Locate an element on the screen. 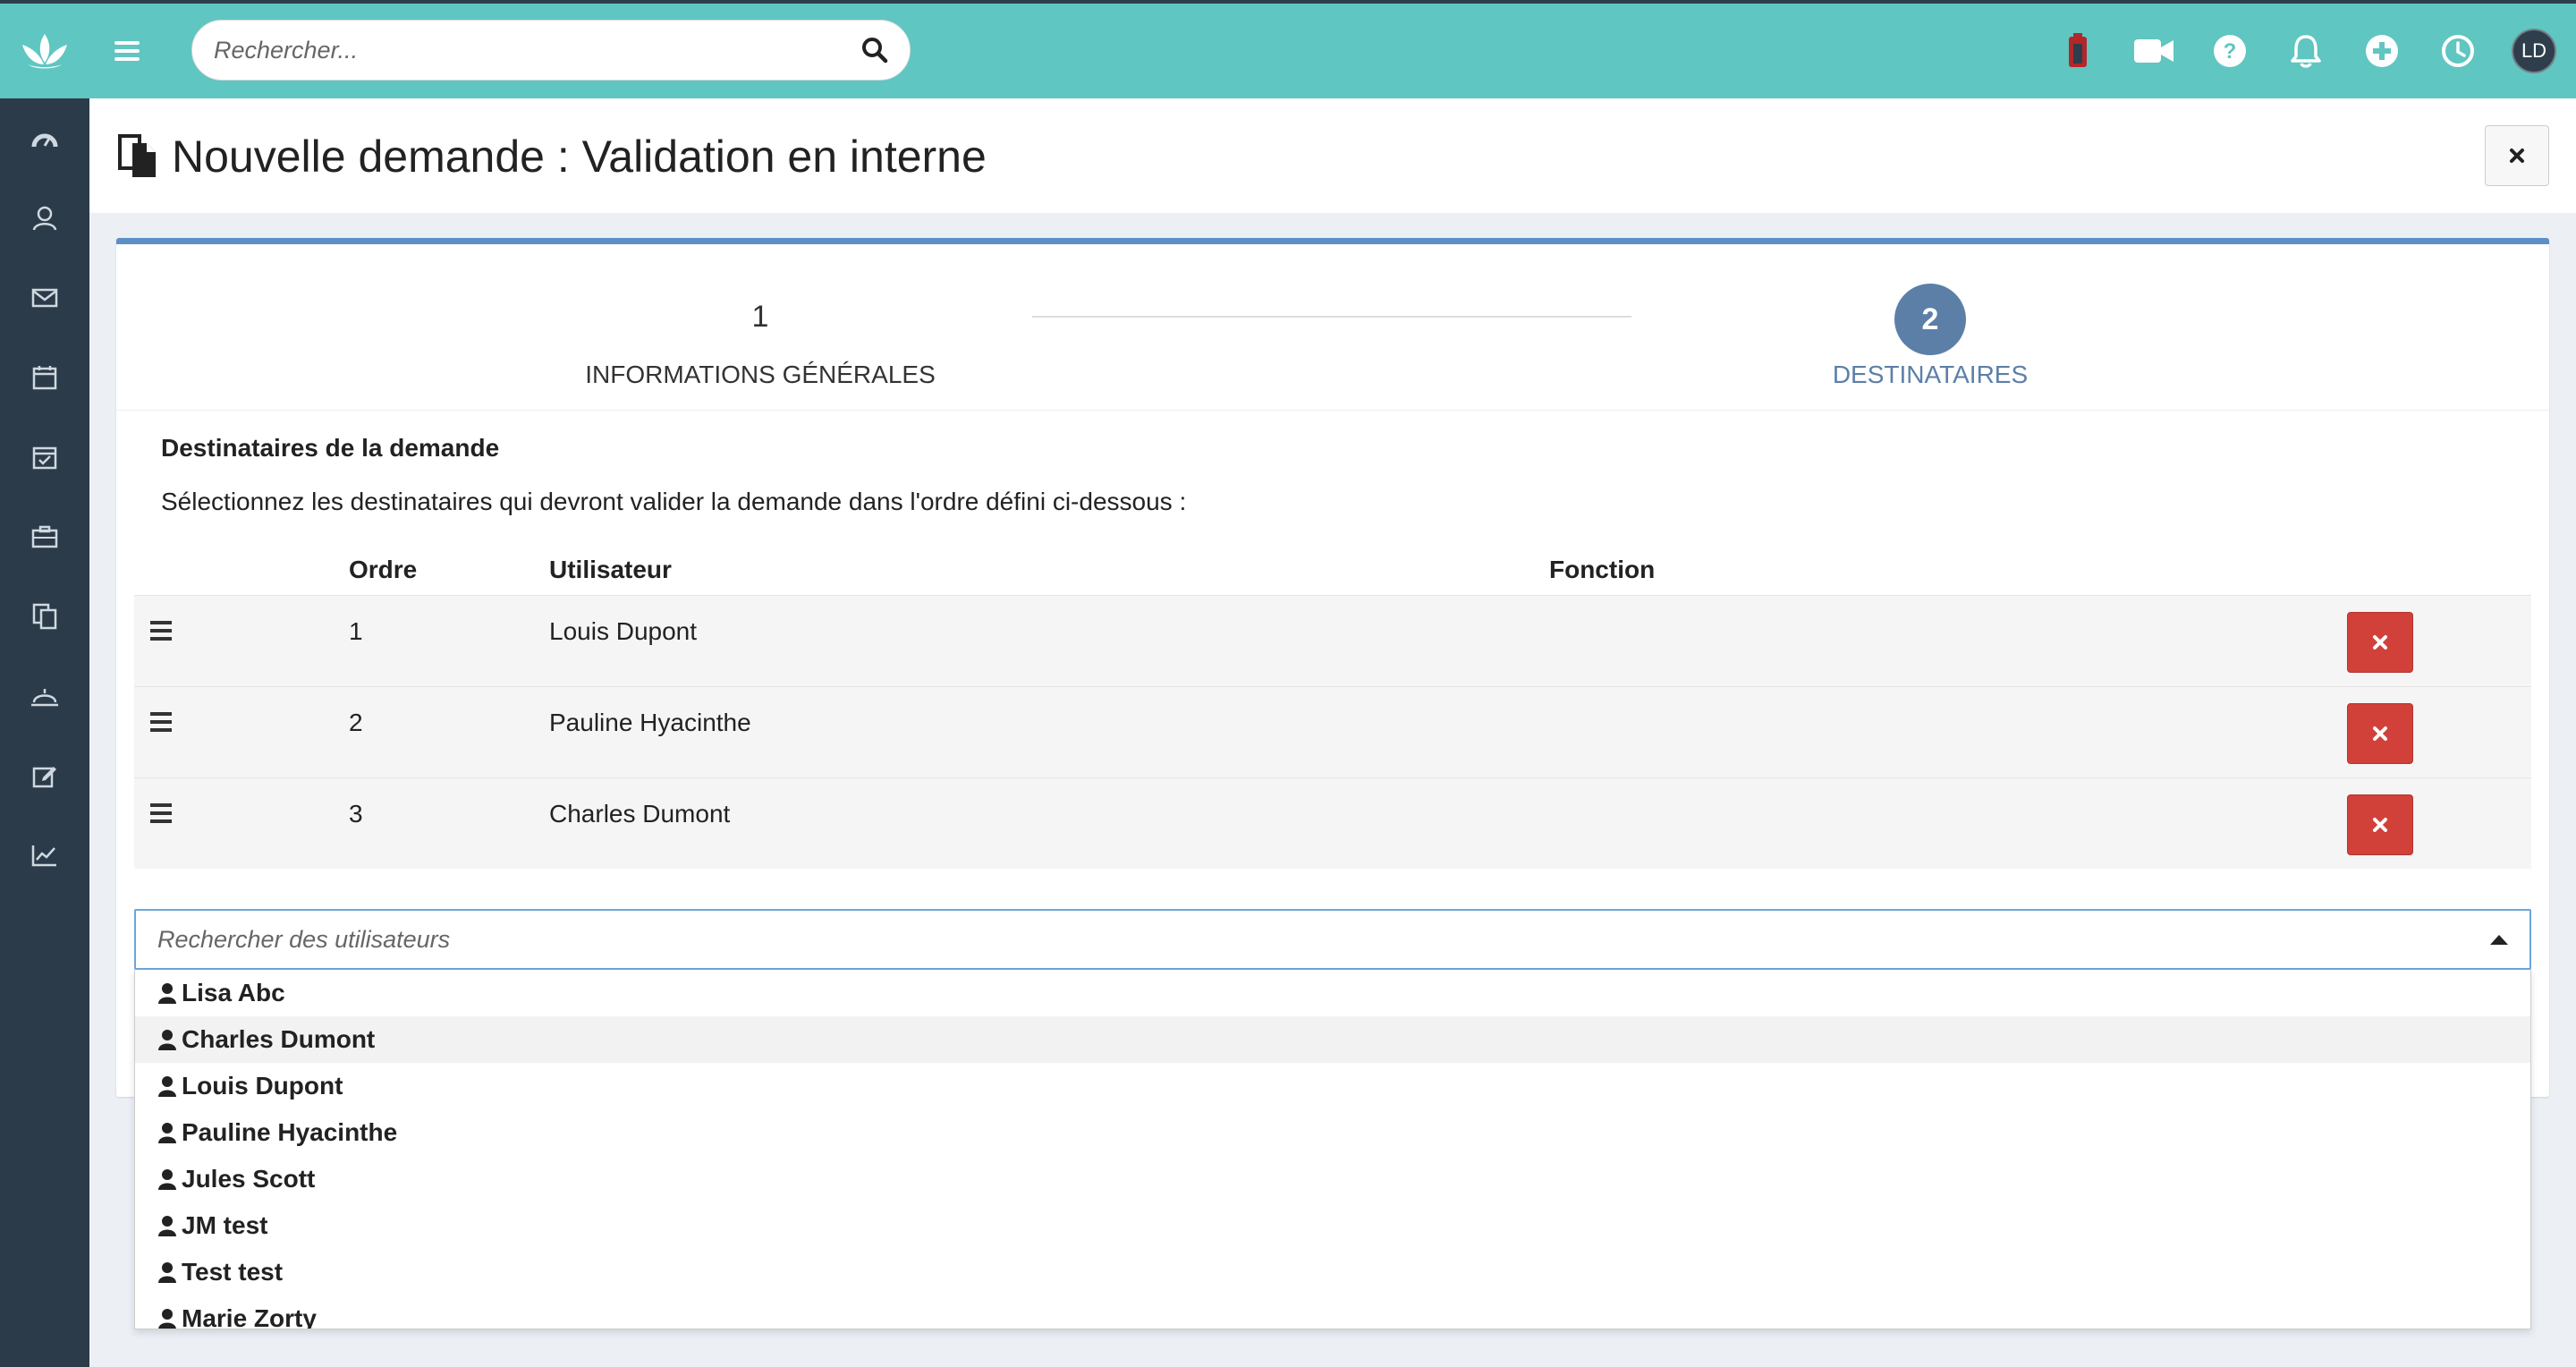 The width and height of the screenshot is (2576, 1367). mail-icon is located at coordinates (44, 297).